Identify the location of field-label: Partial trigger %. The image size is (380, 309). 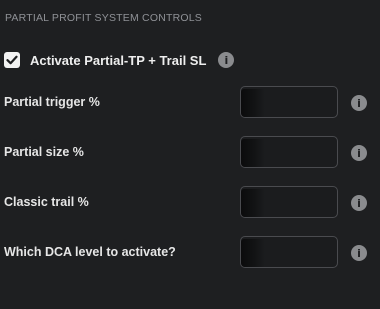
(52, 102).